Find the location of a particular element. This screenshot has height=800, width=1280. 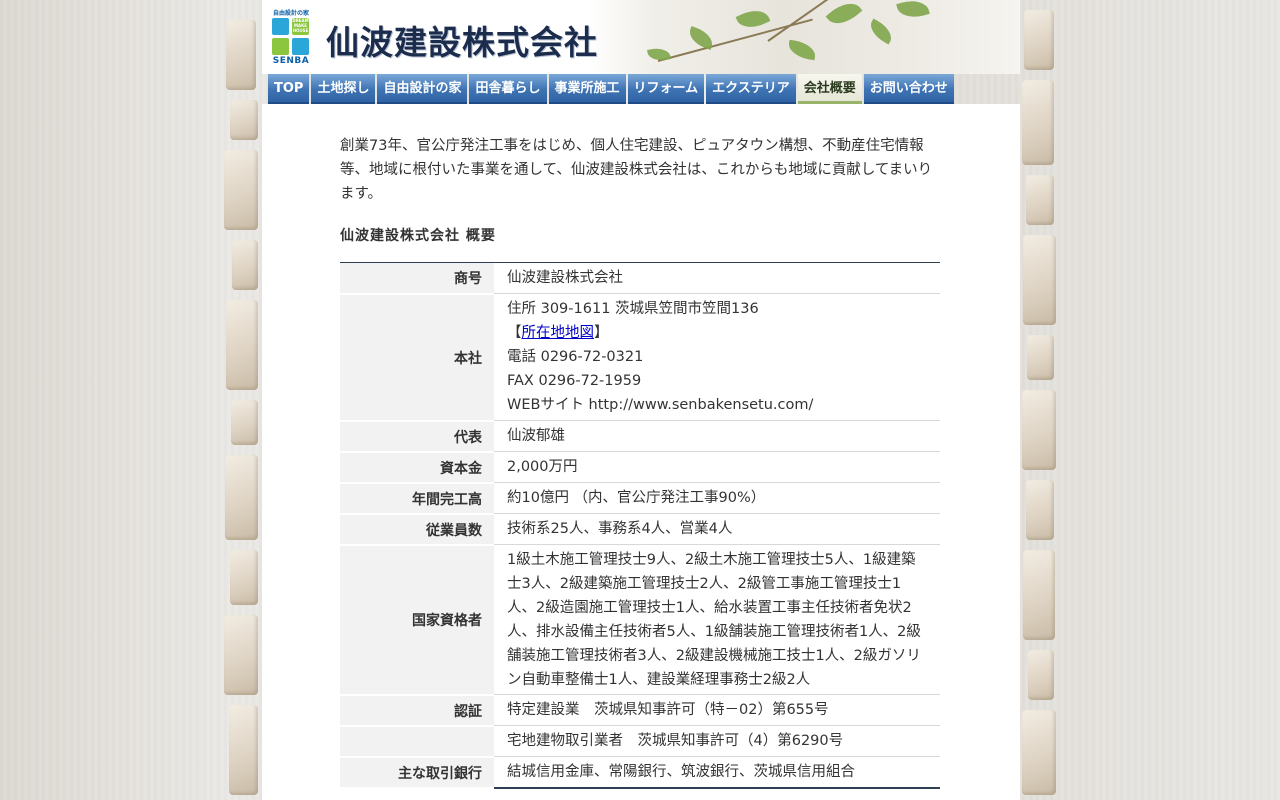

nav-item-office-construction: 事業所施工 is located at coordinates (587, 89).